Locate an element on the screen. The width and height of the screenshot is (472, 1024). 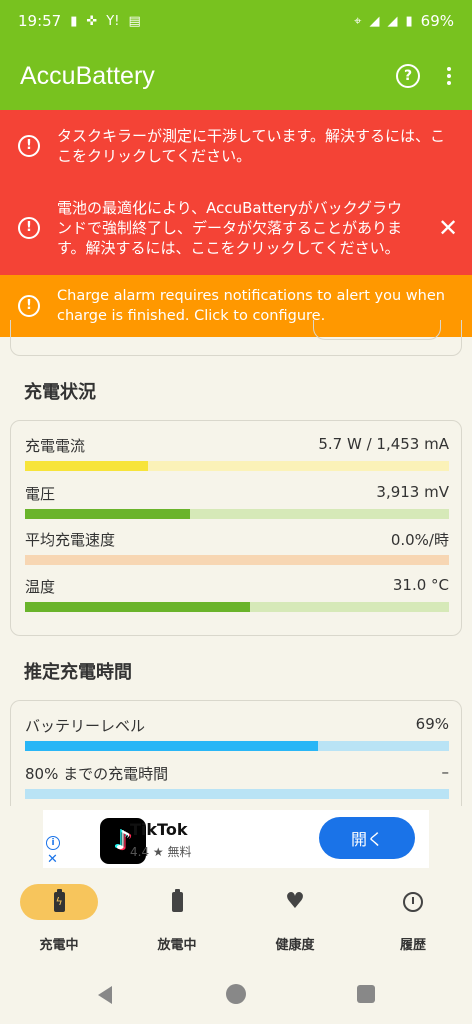
signal-icon: ◢ is located at coordinates (392, 21).